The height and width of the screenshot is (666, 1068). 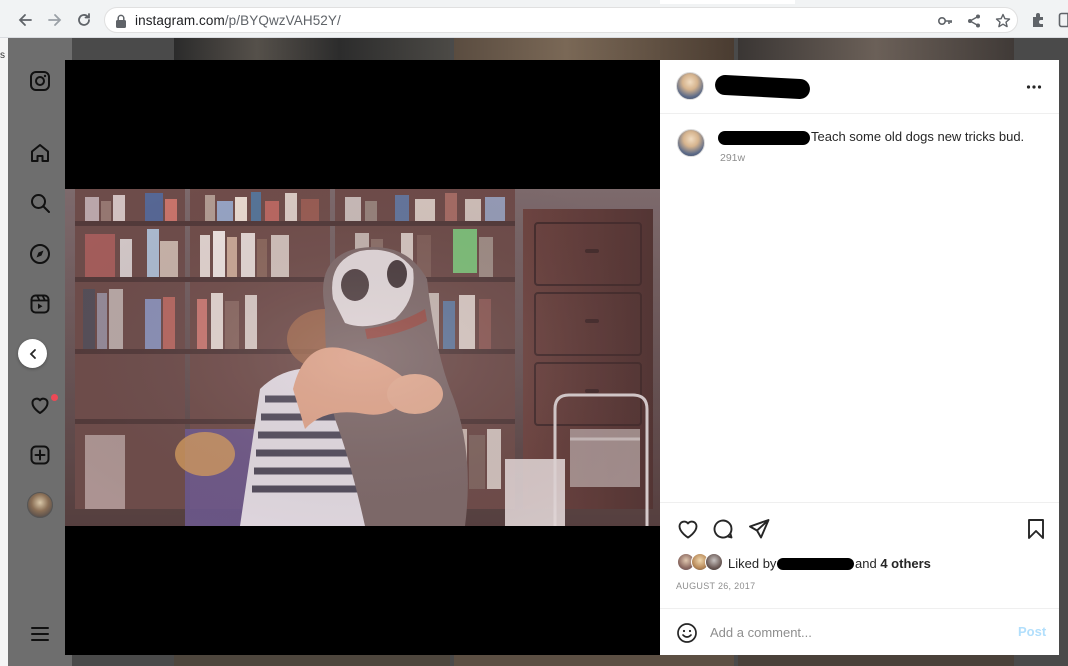 What do you see at coordinates (2, 55) in the screenshot?
I see `edge-text: s` at bounding box center [2, 55].